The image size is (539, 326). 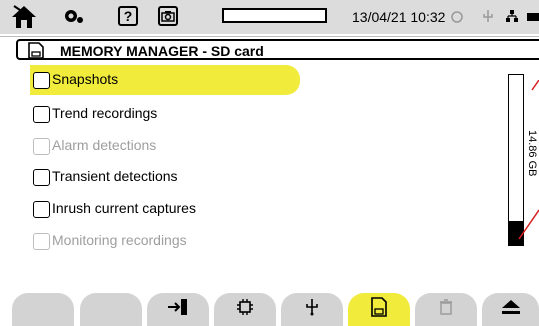 I want to click on list-item-alarm-detections: Alarm detections, so click(x=165, y=146).